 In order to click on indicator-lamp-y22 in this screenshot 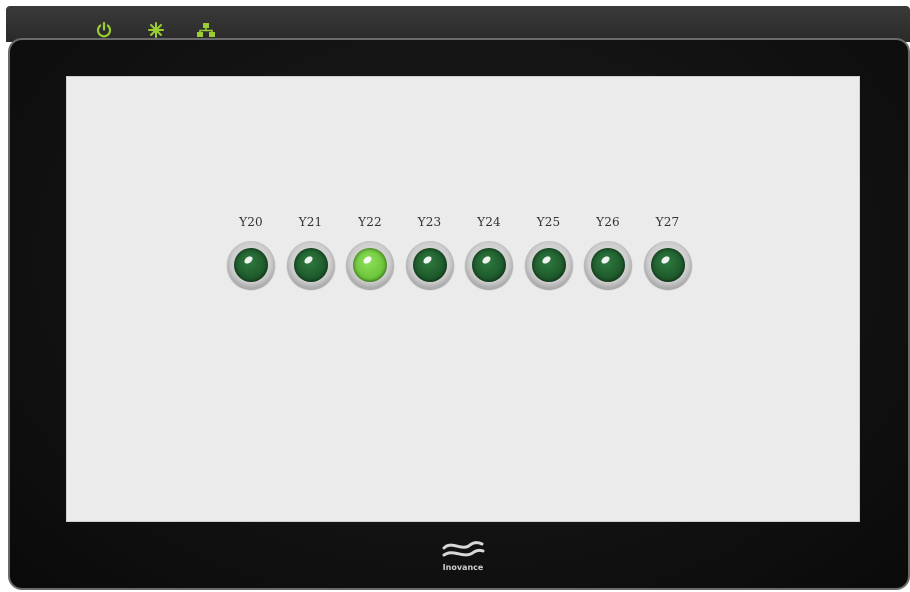, I will do `click(370, 265)`.